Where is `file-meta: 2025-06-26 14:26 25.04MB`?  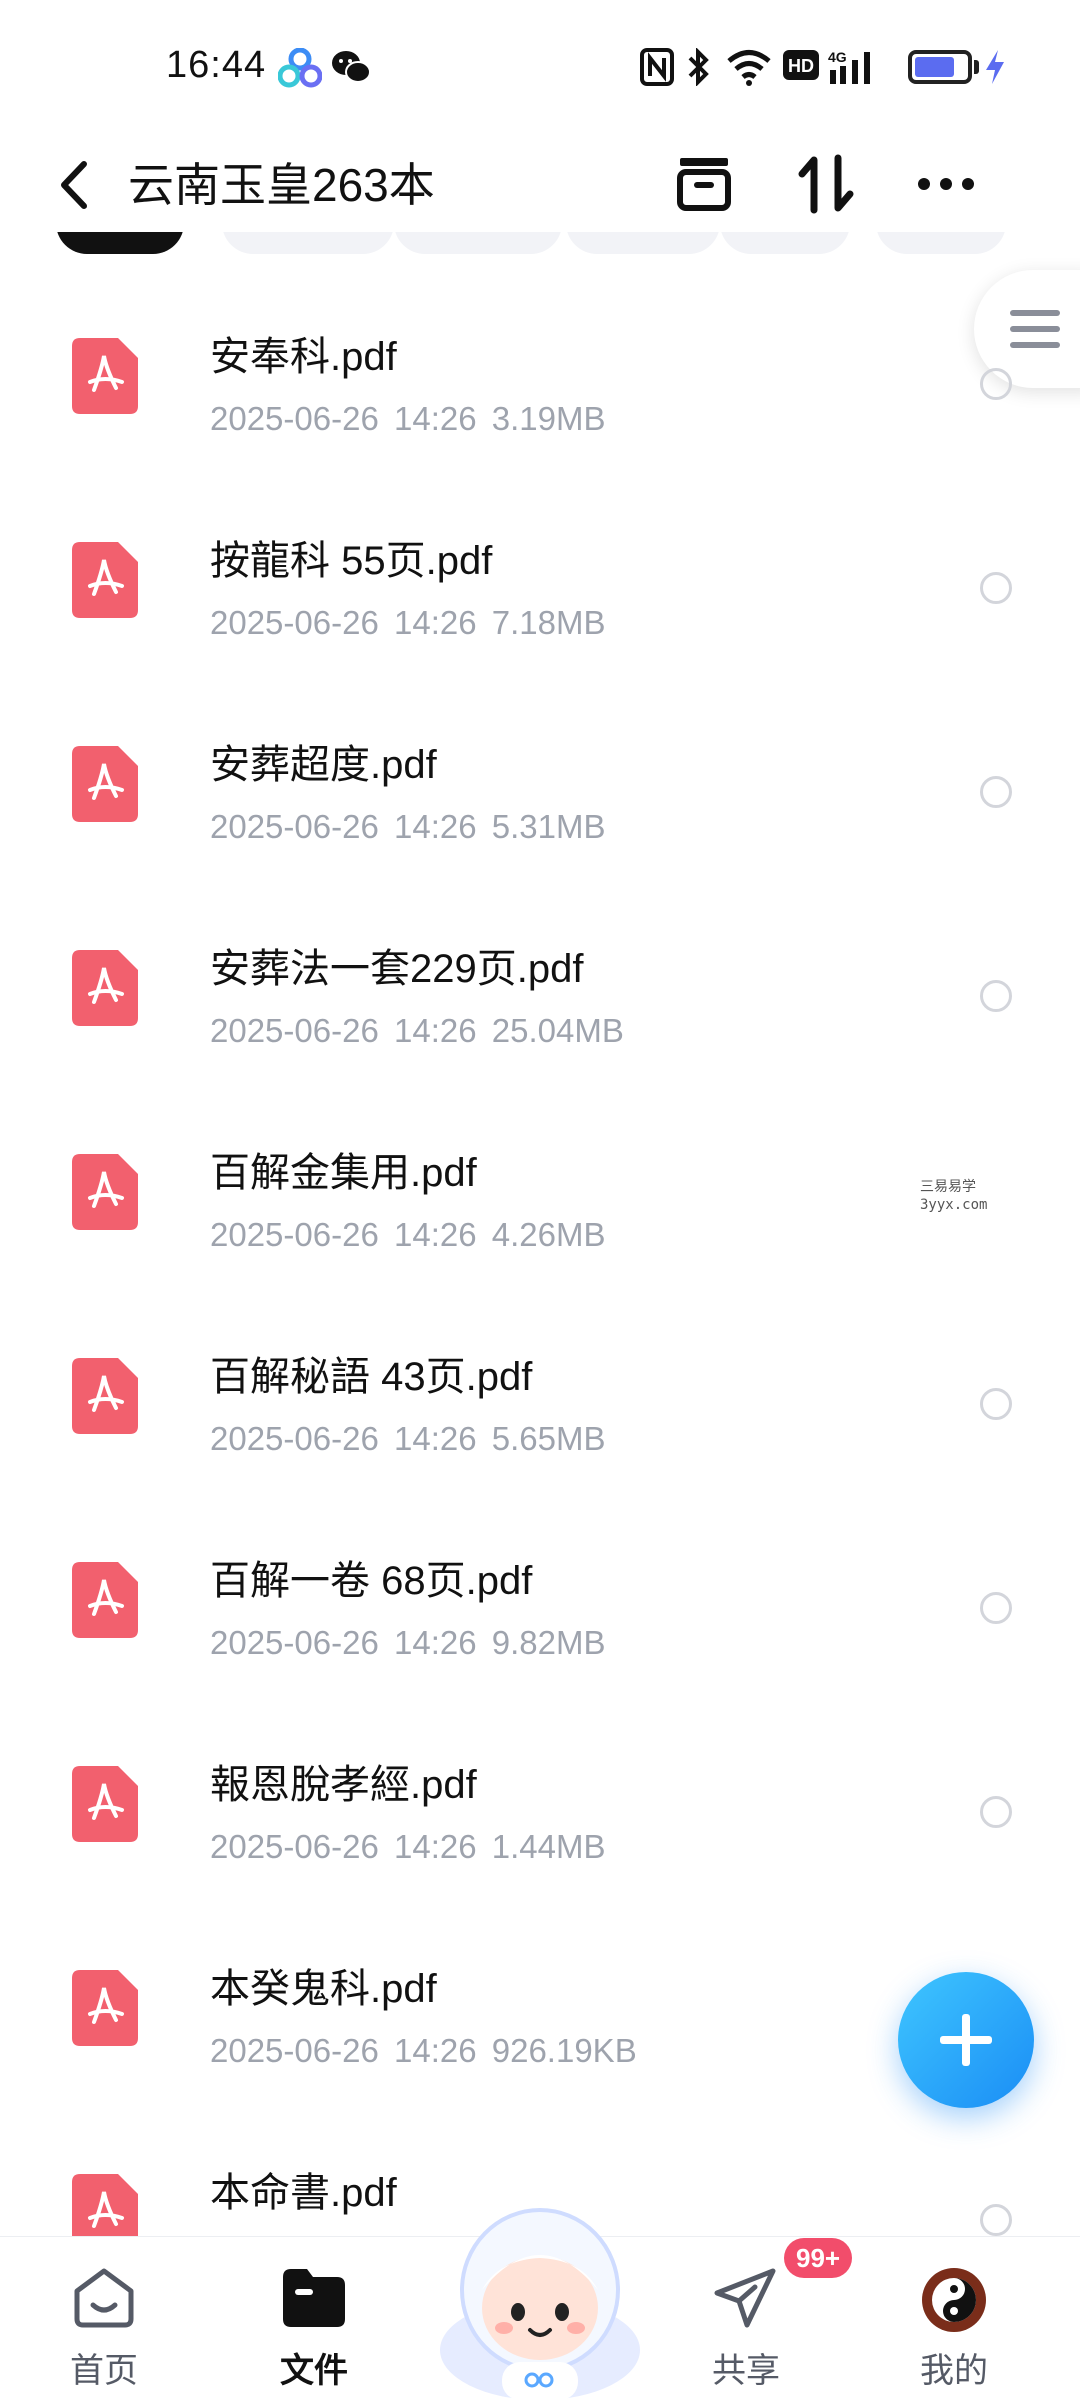
file-meta: 2025-06-26 14:26 25.04MB is located at coordinates (417, 1030).